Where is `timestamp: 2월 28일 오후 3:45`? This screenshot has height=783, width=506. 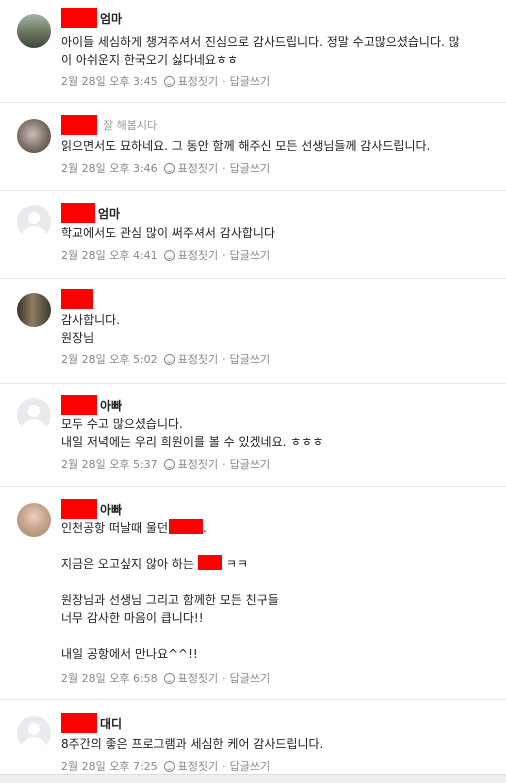 timestamp: 2월 28일 오후 3:45 is located at coordinates (109, 81).